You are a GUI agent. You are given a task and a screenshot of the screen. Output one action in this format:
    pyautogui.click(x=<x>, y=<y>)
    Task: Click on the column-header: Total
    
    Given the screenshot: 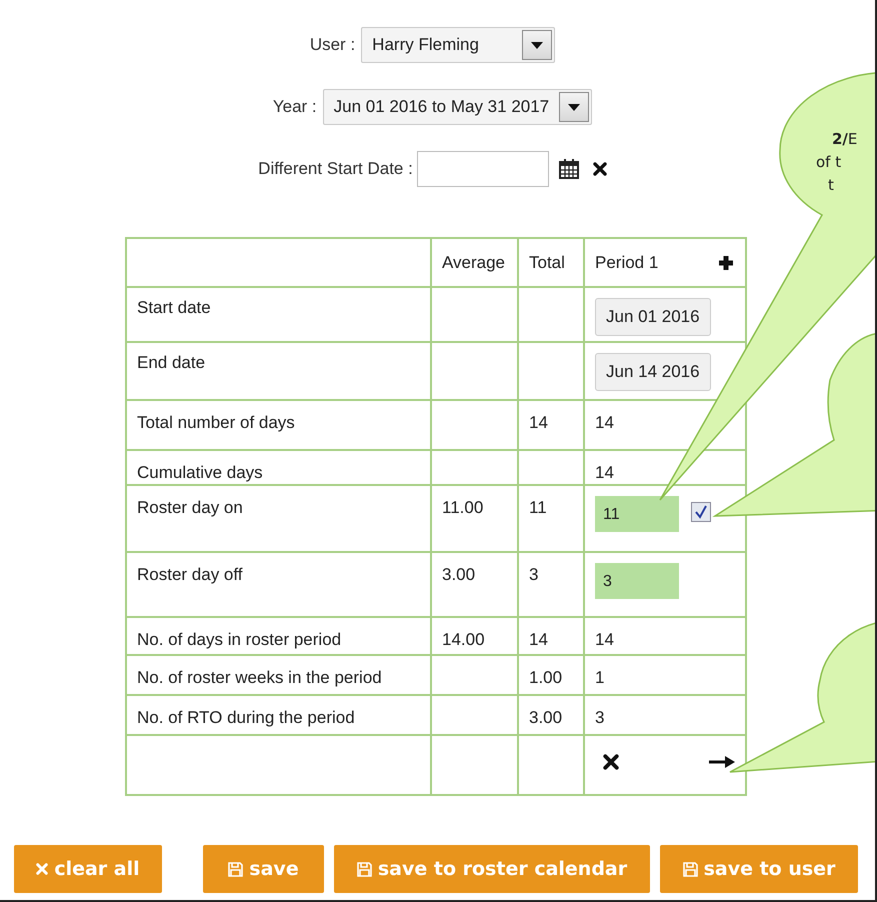 What is the action you would take?
    pyautogui.click(x=547, y=262)
    